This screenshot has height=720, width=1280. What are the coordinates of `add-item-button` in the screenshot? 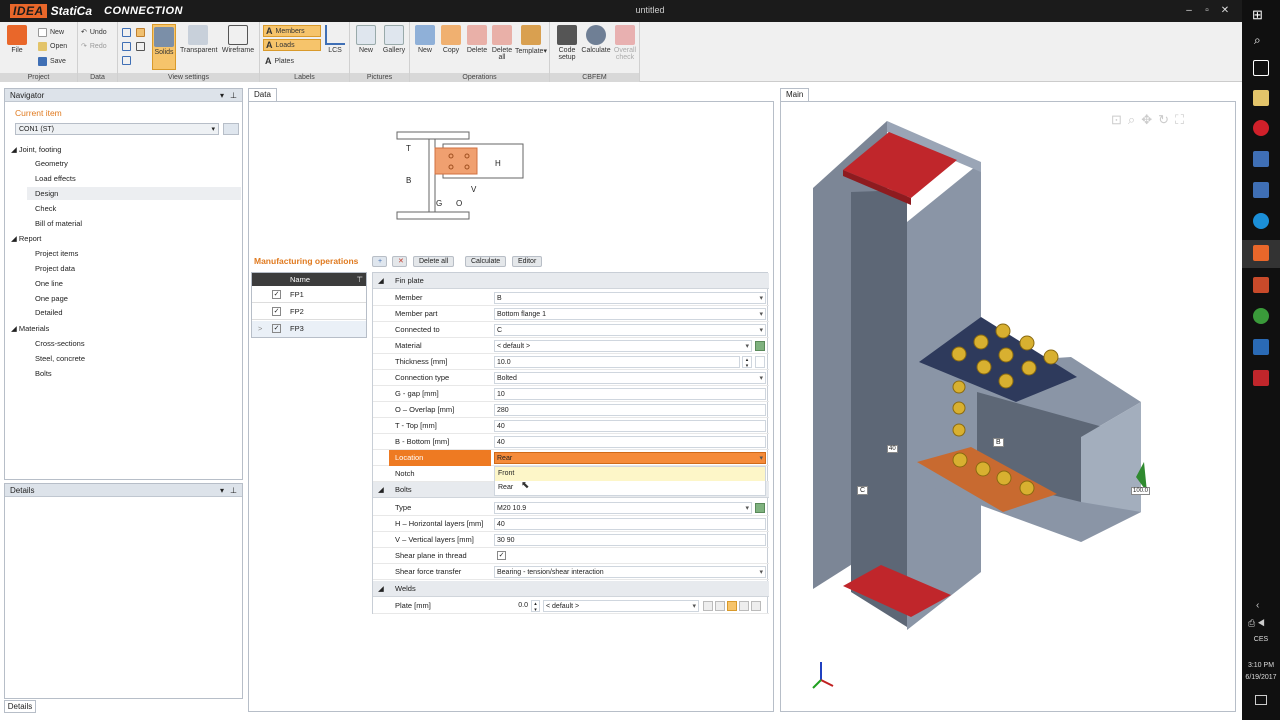 It's located at (231, 129).